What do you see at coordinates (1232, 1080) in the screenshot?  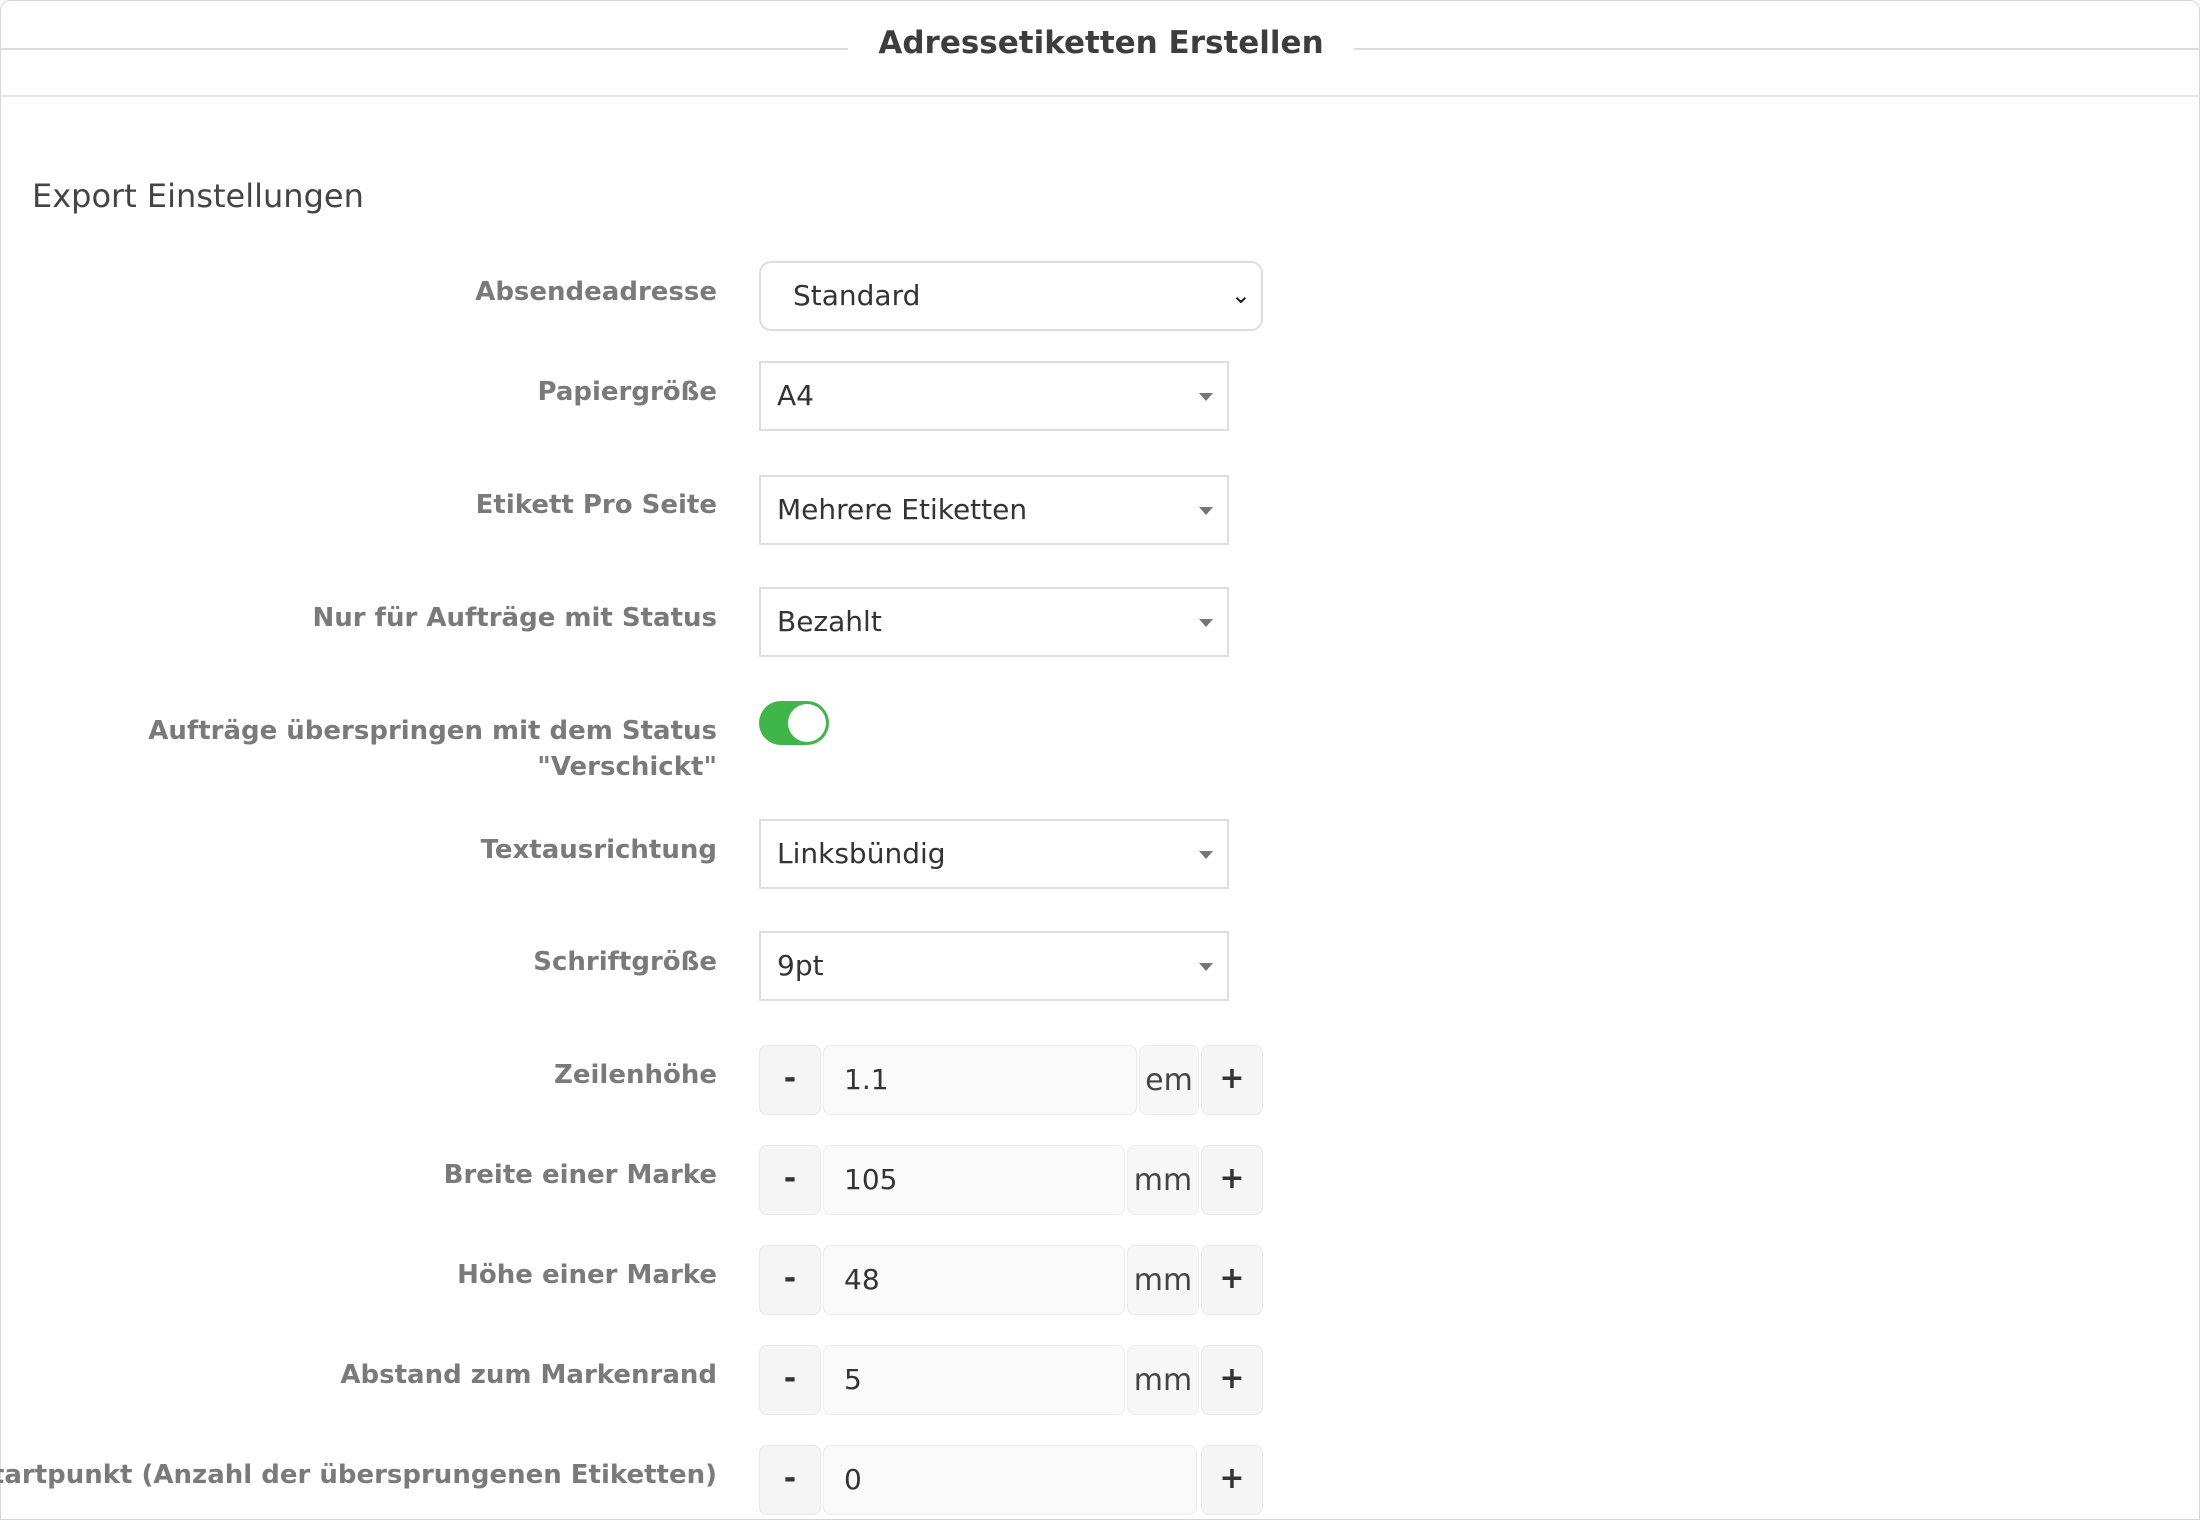 I see `line-height-increment-button: +` at bounding box center [1232, 1080].